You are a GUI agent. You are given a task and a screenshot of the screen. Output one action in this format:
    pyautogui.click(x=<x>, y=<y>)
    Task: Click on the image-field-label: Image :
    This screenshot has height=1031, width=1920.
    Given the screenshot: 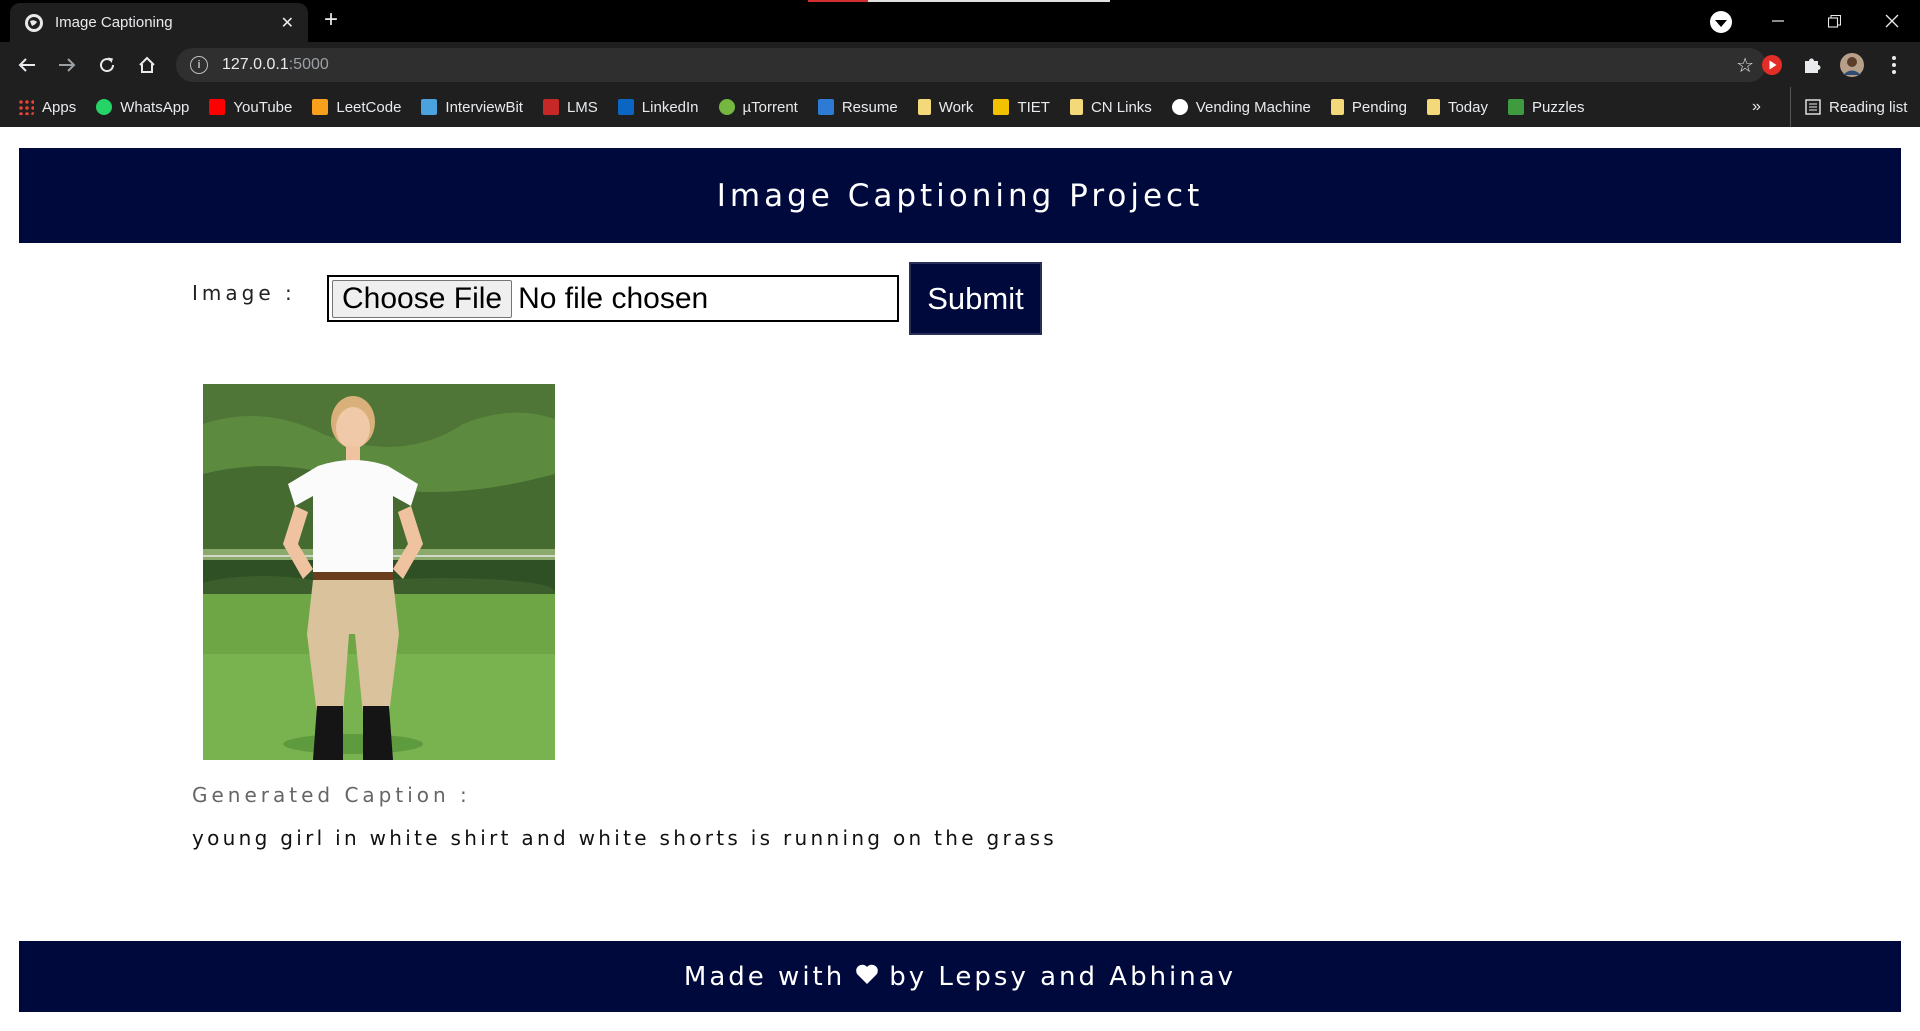 What is the action you would take?
    pyautogui.click(x=244, y=293)
    